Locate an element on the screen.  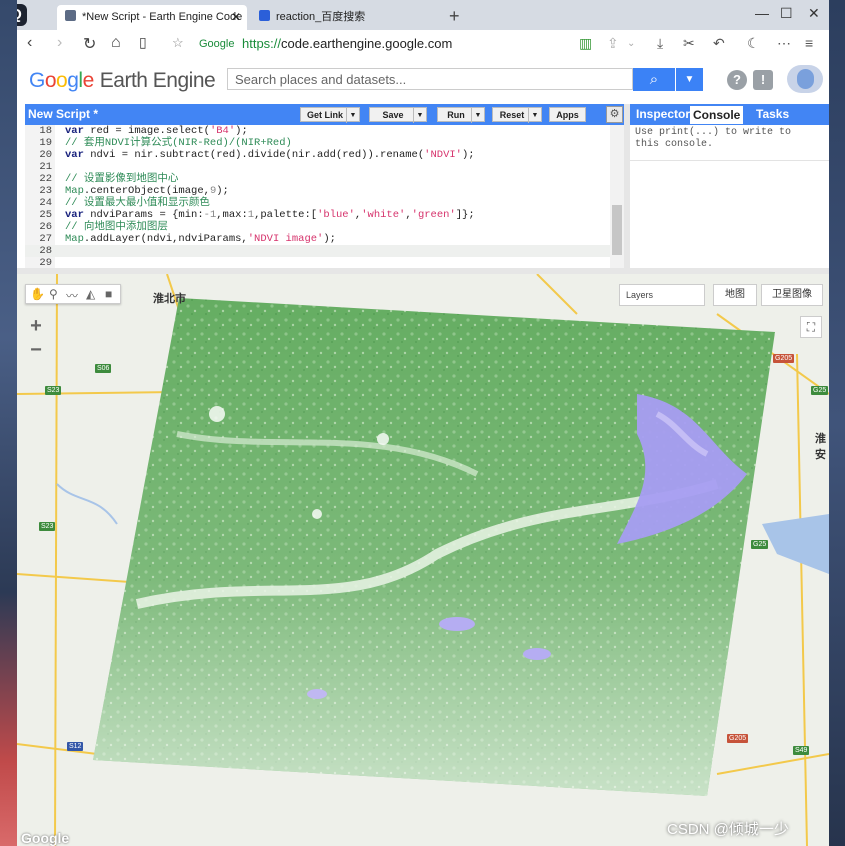
logo-google: Google is located at coordinates (61, 80).